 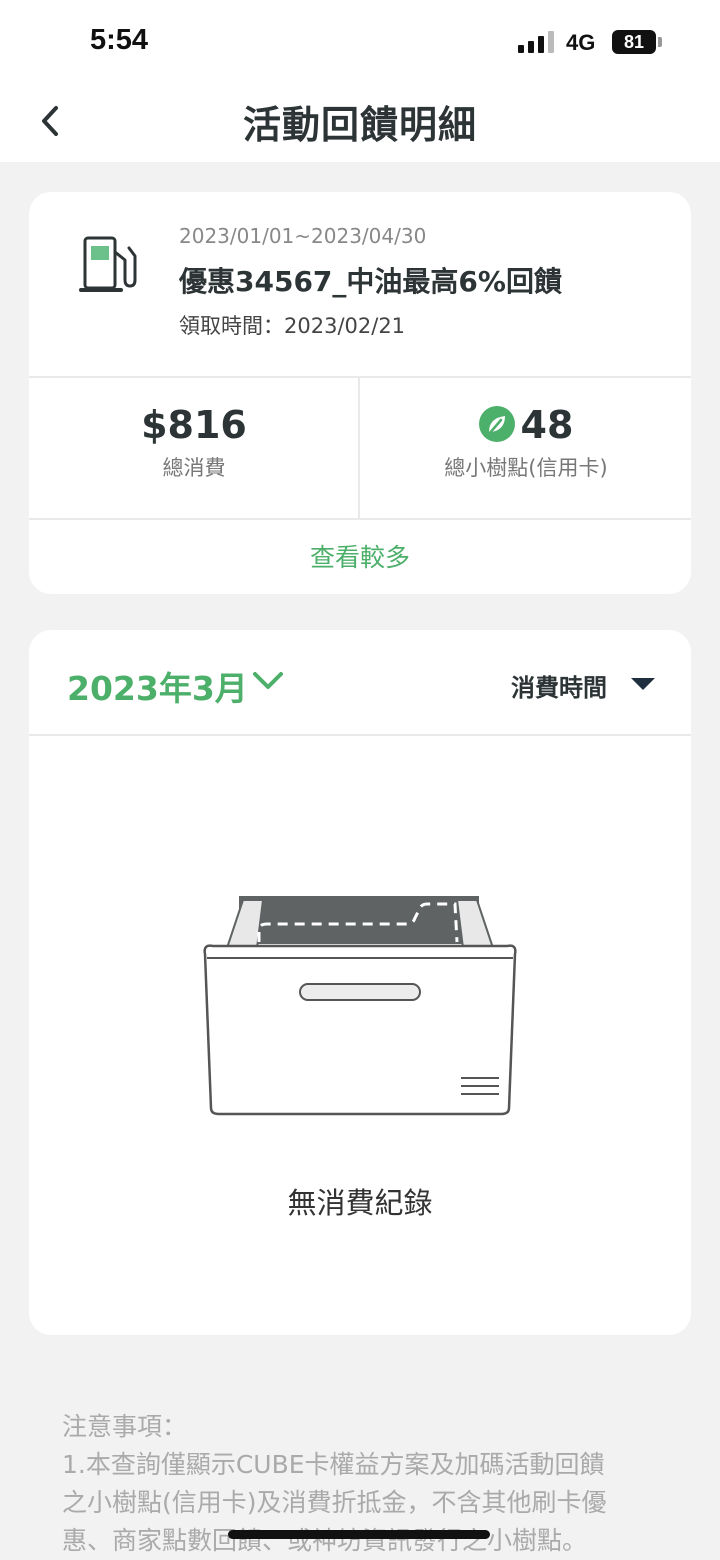 What do you see at coordinates (660, 42) in the screenshot?
I see `battery-tip` at bounding box center [660, 42].